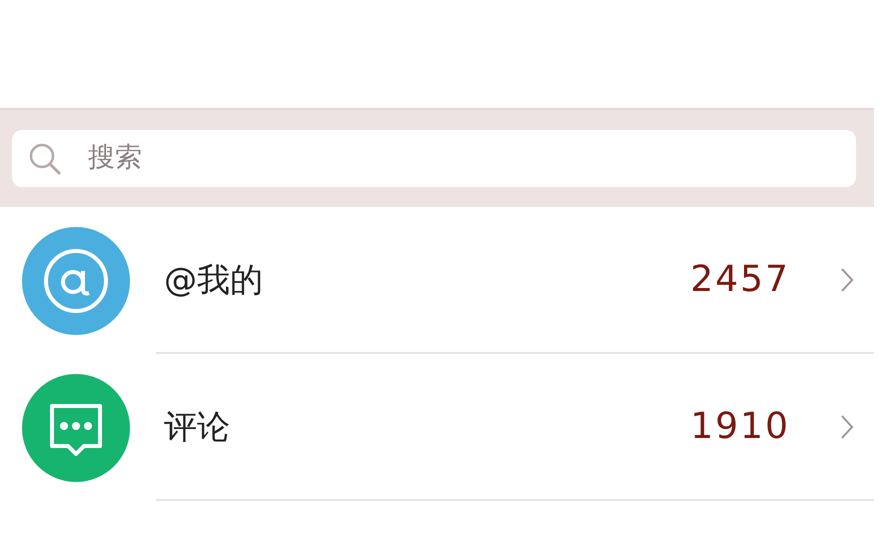 This screenshot has height=560, width=880. I want to click on count: 2457, so click(740, 280).